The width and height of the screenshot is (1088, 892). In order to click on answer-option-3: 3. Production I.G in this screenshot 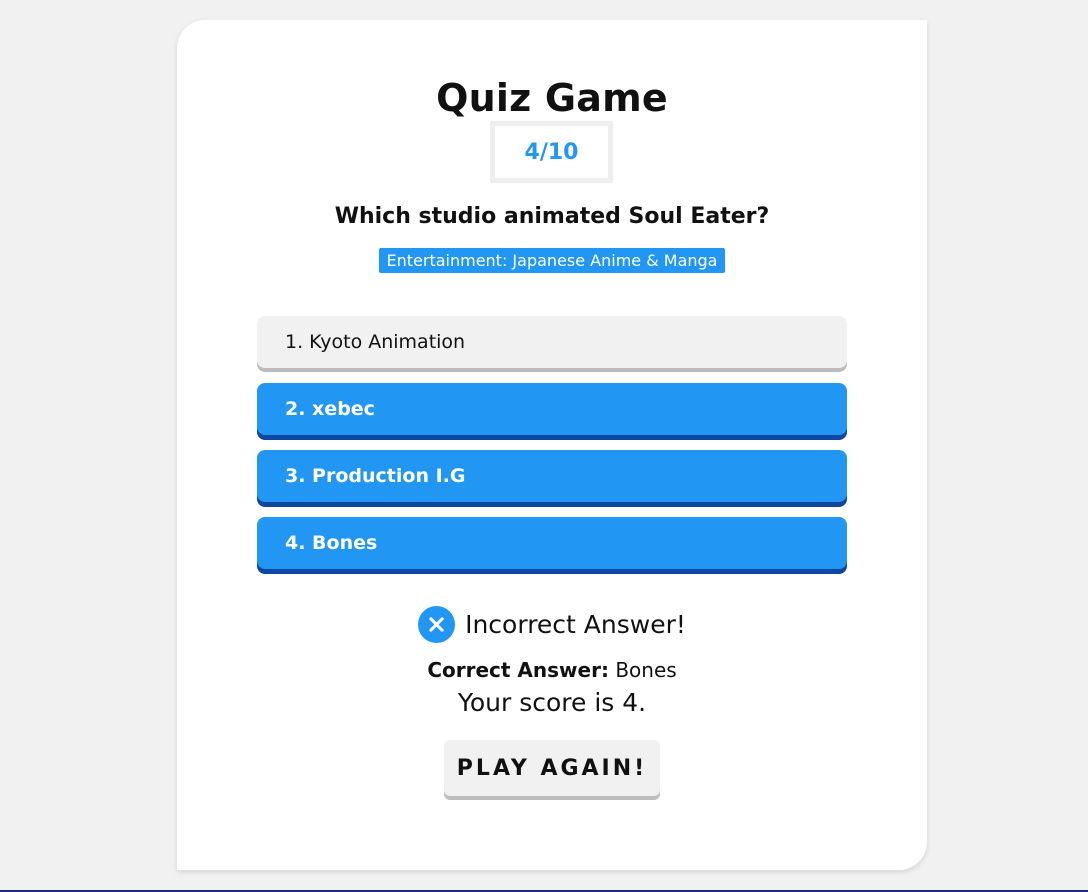, I will do `click(552, 476)`.